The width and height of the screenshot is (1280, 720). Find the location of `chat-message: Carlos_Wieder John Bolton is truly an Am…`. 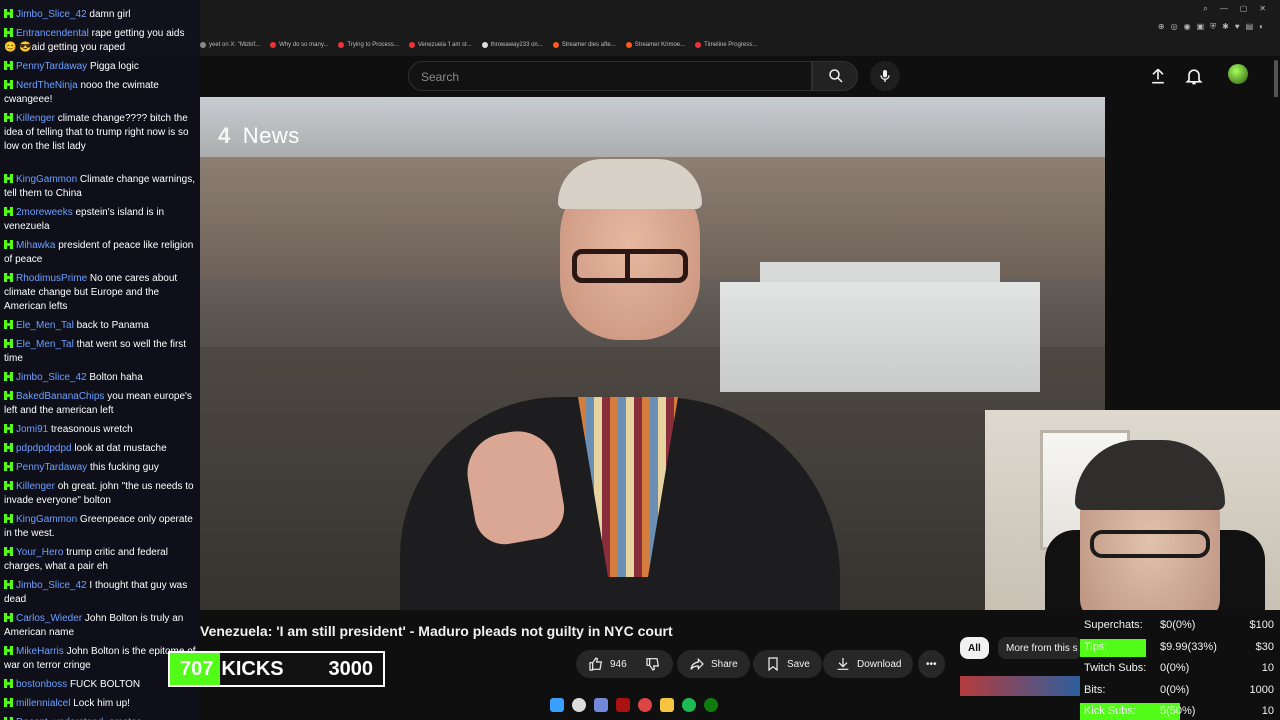

chat-message: Carlos_Wieder John Bolton is truly an Am… is located at coordinates (100, 626).